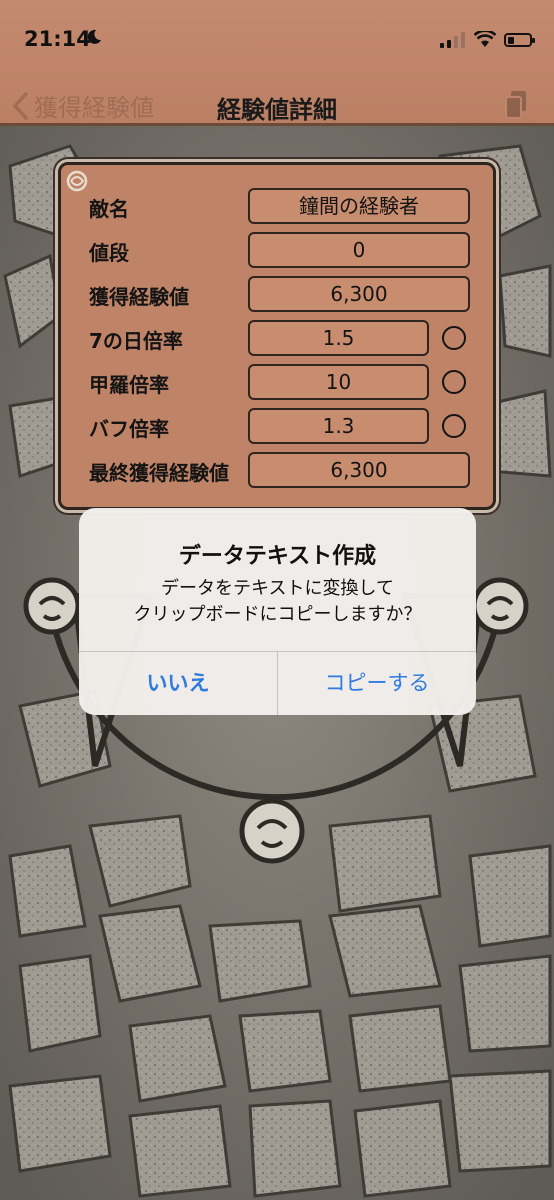 The height and width of the screenshot is (1200, 554). I want to click on dialog-title: データテキスト作成, so click(277, 556).